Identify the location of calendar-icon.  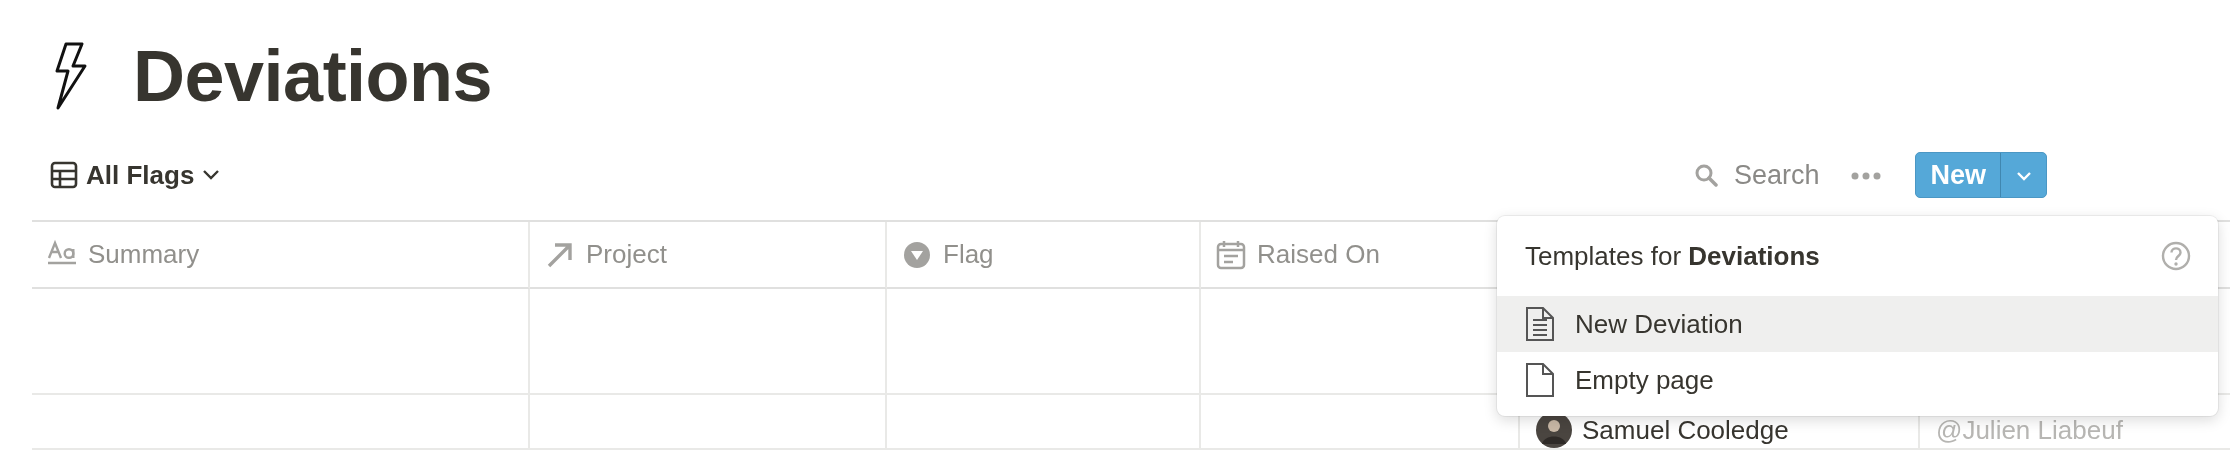
(1231, 254).